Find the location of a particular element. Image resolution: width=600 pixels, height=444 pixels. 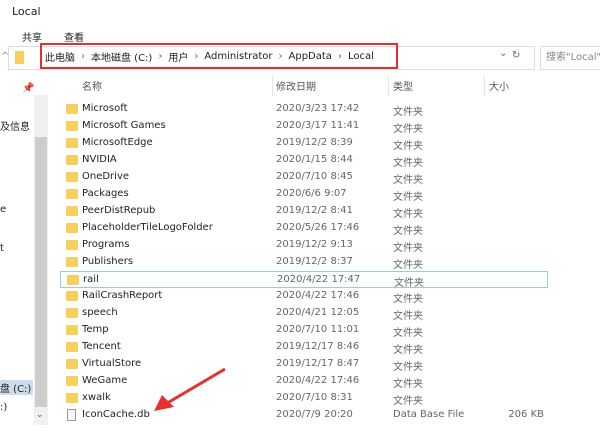

file-date: 2020/7/9 20:20 is located at coordinates (314, 414).